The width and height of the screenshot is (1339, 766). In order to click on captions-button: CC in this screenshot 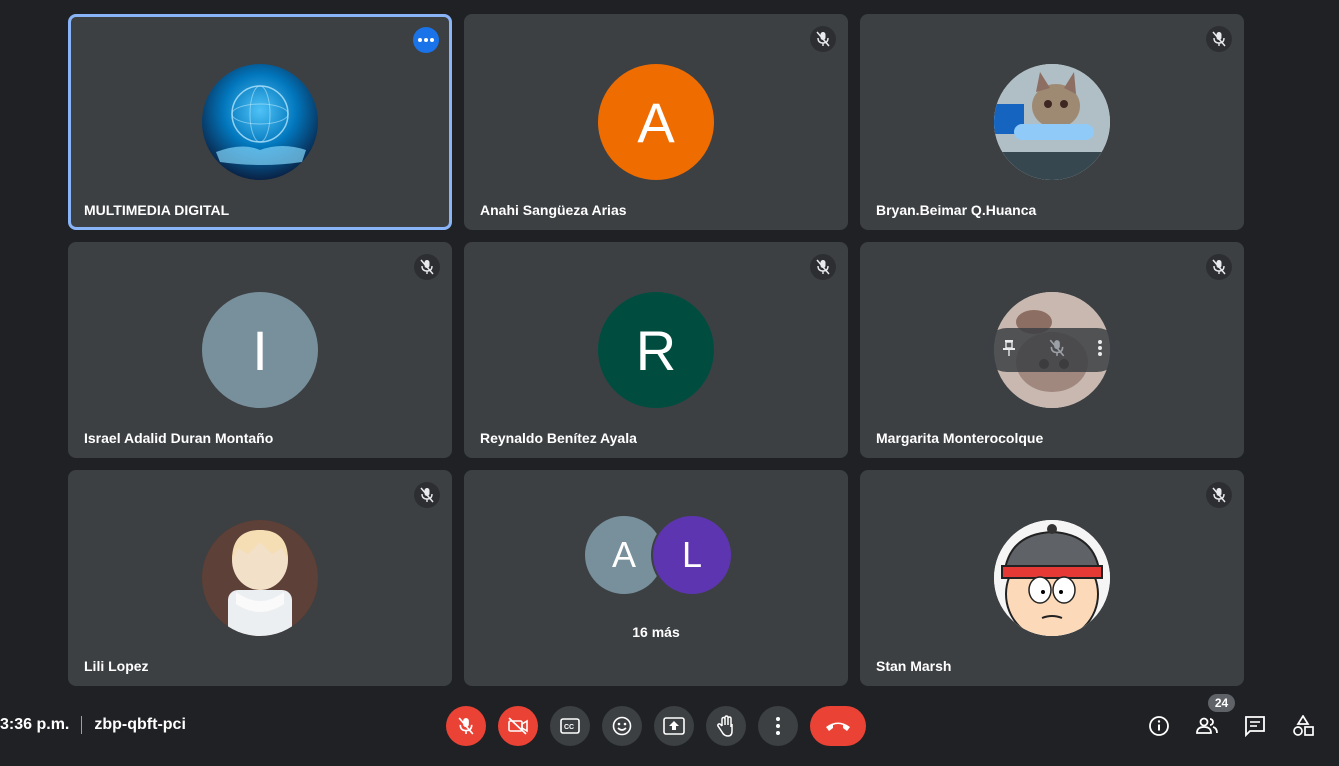, I will do `click(570, 726)`.